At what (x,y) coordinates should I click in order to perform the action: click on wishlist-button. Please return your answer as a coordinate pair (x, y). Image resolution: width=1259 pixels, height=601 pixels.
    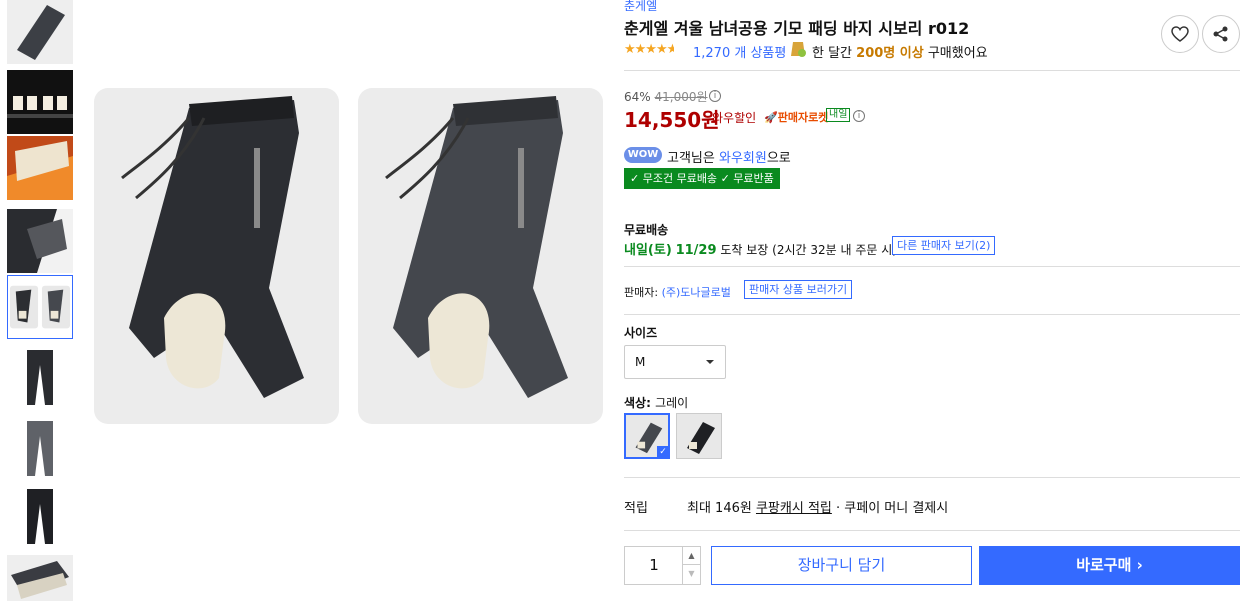
    Looking at the image, I should click on (1180, 34).